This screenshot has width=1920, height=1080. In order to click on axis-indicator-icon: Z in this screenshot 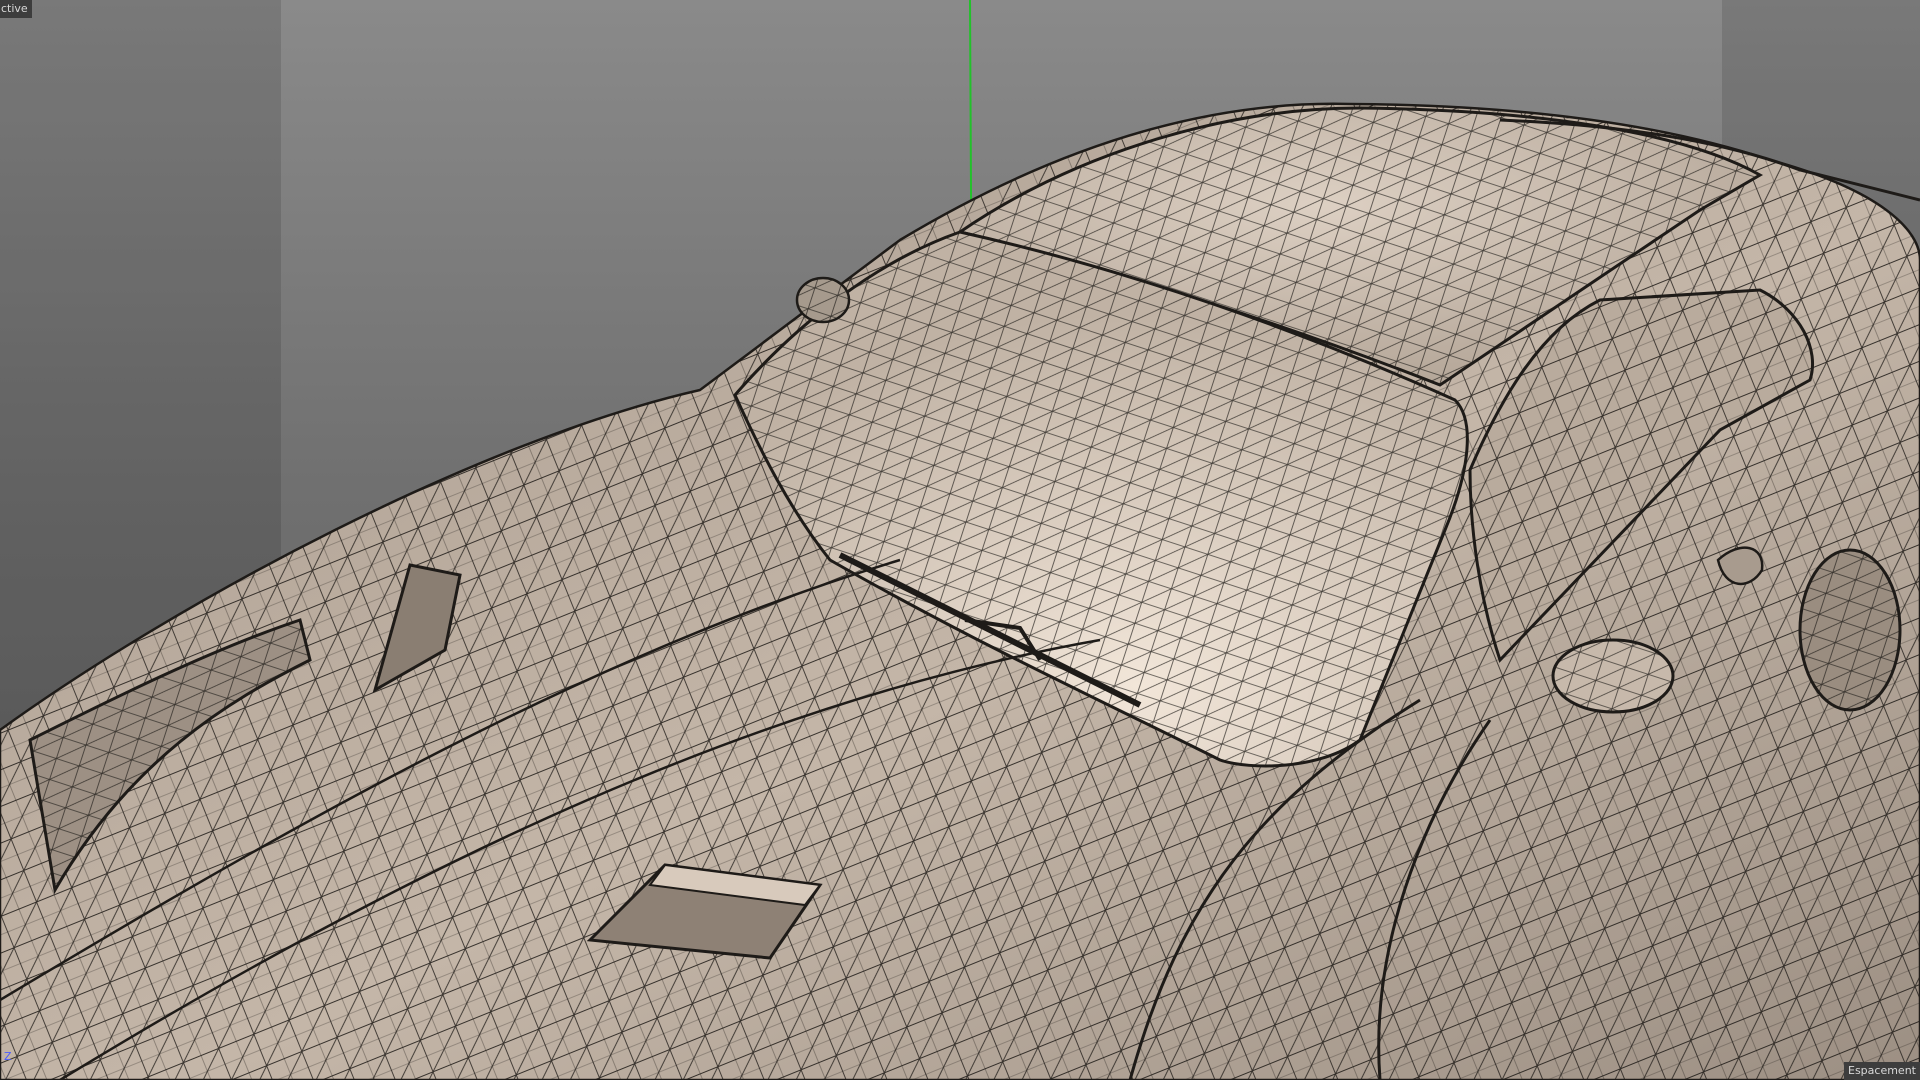, I will do `click(8, 1056)`.